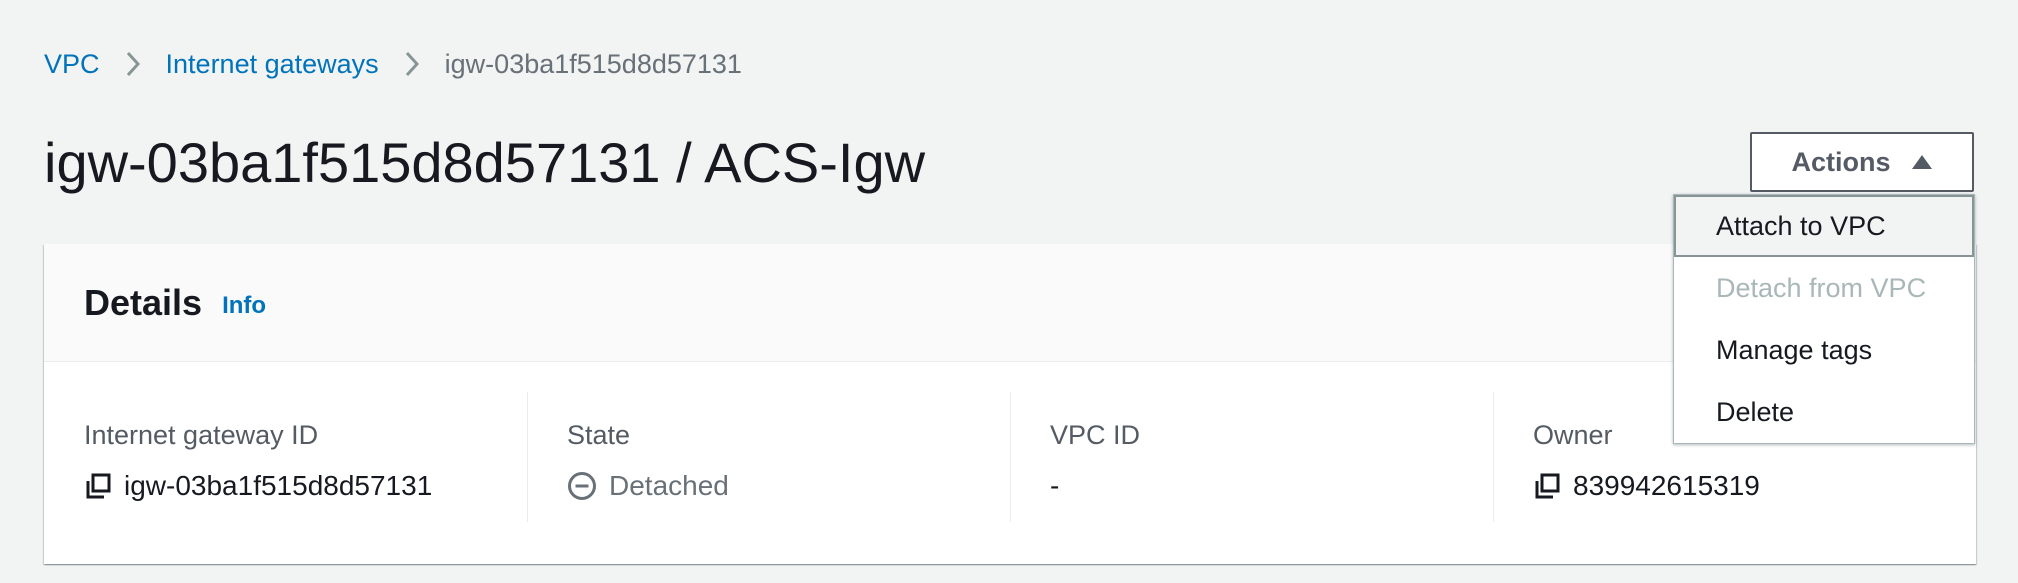  What do you see at coordinates (143, 302) in the screenshot?
I see `details-title: Details` at bounding box center [143, 302].